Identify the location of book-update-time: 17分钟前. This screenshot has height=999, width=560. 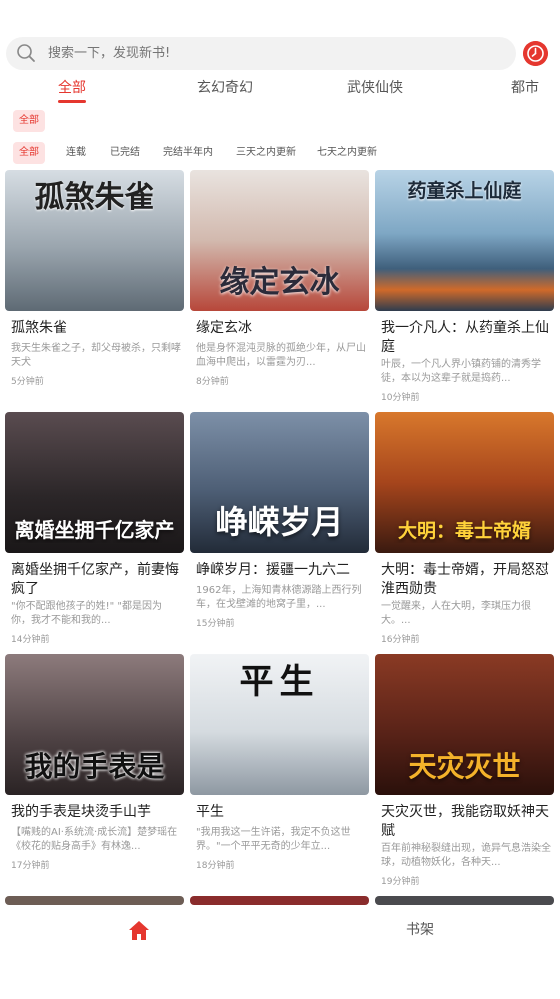
(30, 866).